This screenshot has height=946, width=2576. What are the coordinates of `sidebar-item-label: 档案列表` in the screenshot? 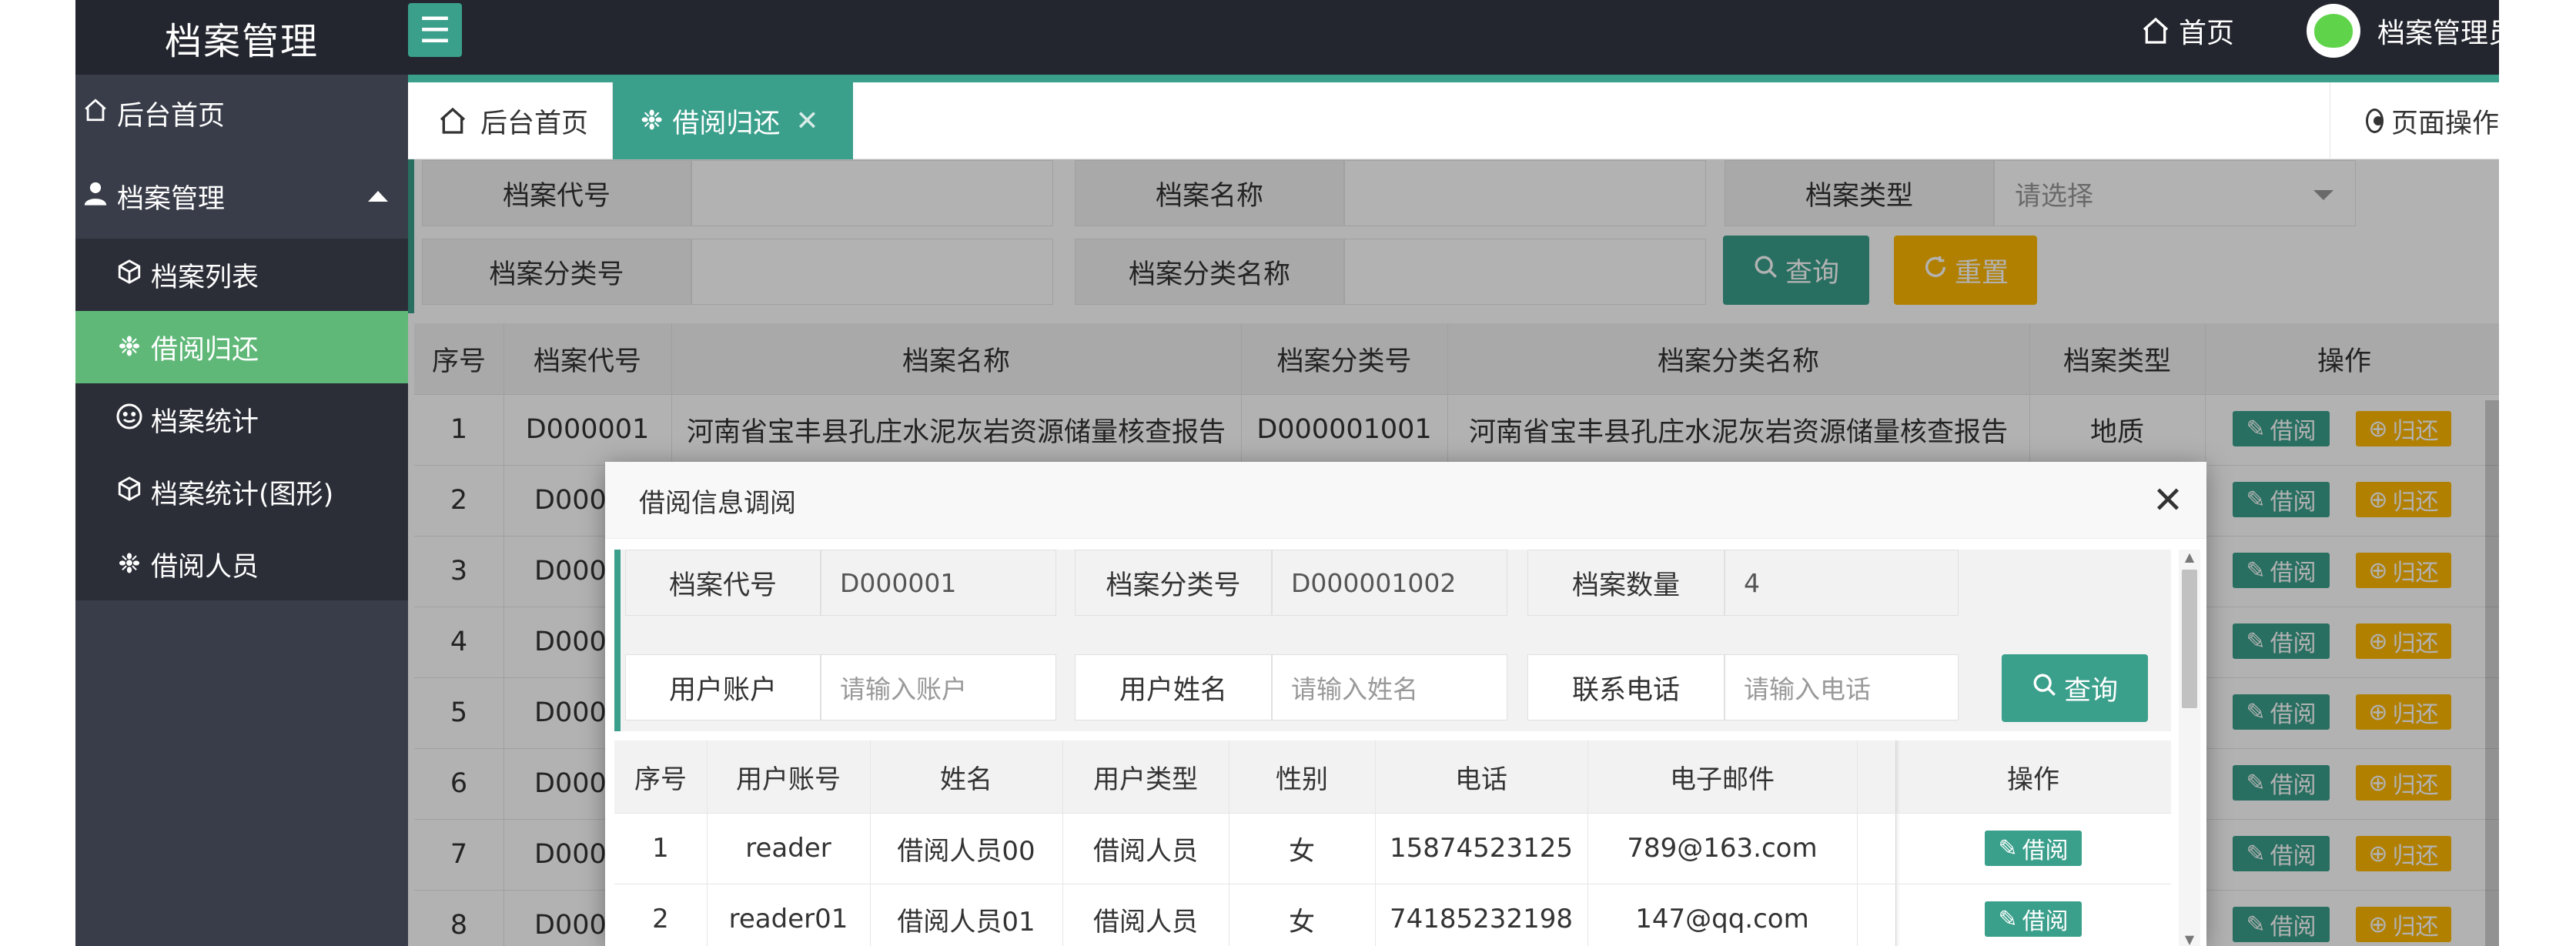 It's located at (205, 277).